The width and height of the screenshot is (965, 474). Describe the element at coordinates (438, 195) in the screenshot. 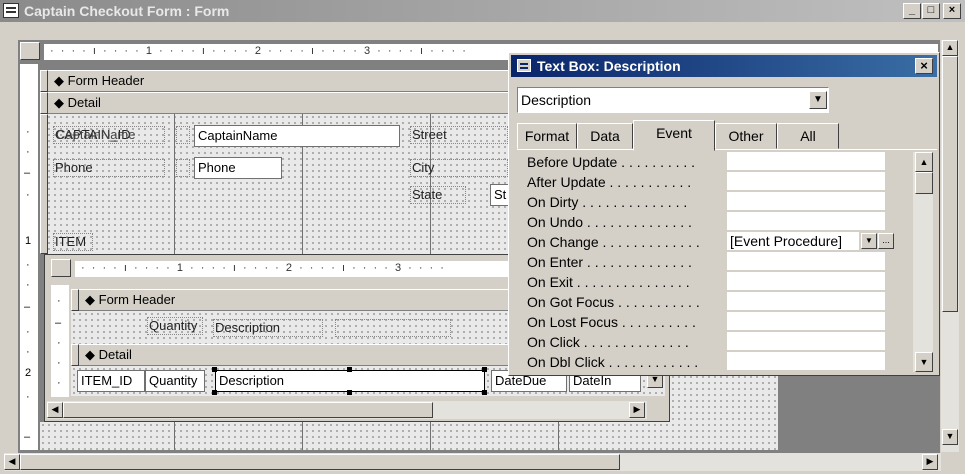

I see `state-label: State` at that location.